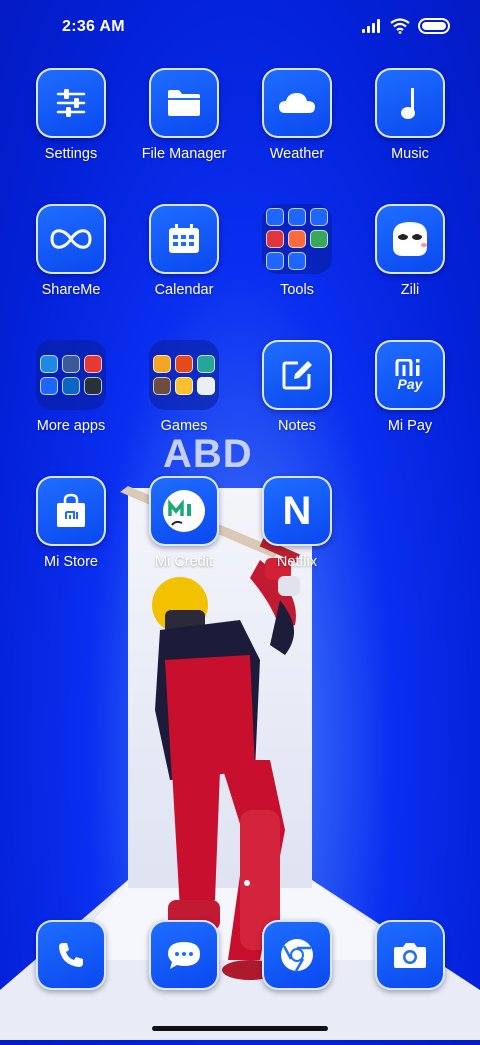 The width and height of the screenshot is (480, 1045). Describe the element at coordinates (319, 239) in the screenshot. I see `security-mini-icon` at that location.